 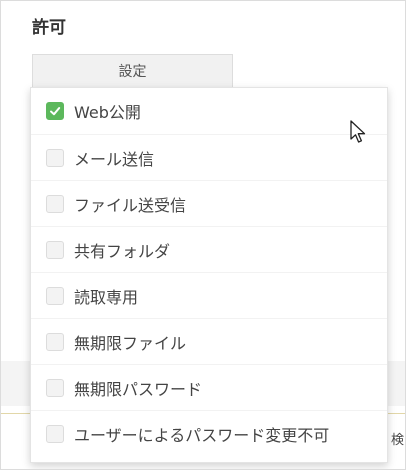 What do you see at coordinates (202, 435) in the screenshot?
I see `option-label: ユーザーによるパスワード変更不可` at bounding box center [202, 435].